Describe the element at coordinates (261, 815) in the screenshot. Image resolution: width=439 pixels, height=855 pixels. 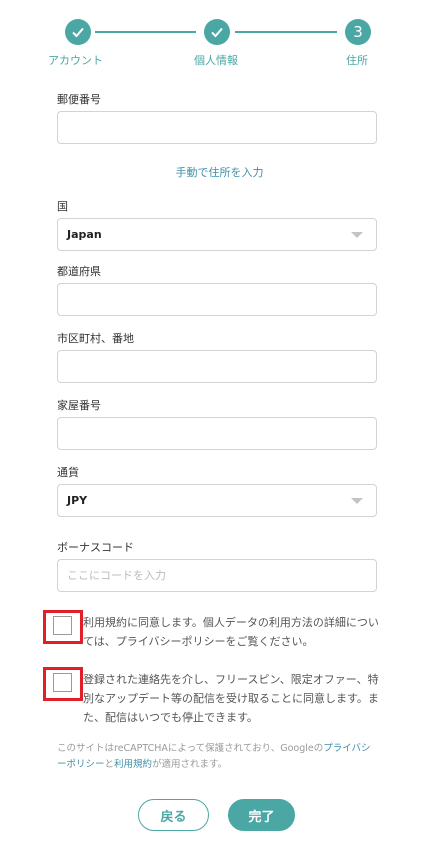
I see `complete-button: 完了` at that location.